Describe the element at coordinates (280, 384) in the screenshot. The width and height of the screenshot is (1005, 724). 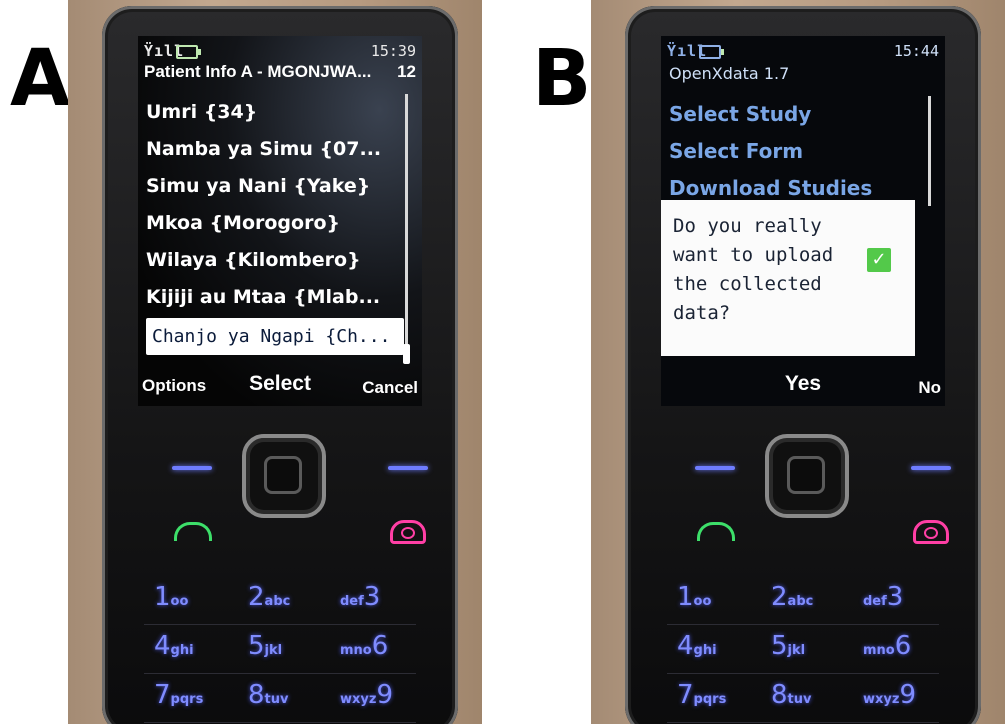
I see `softkey-bar-a: Options Select Cancel` at that location.